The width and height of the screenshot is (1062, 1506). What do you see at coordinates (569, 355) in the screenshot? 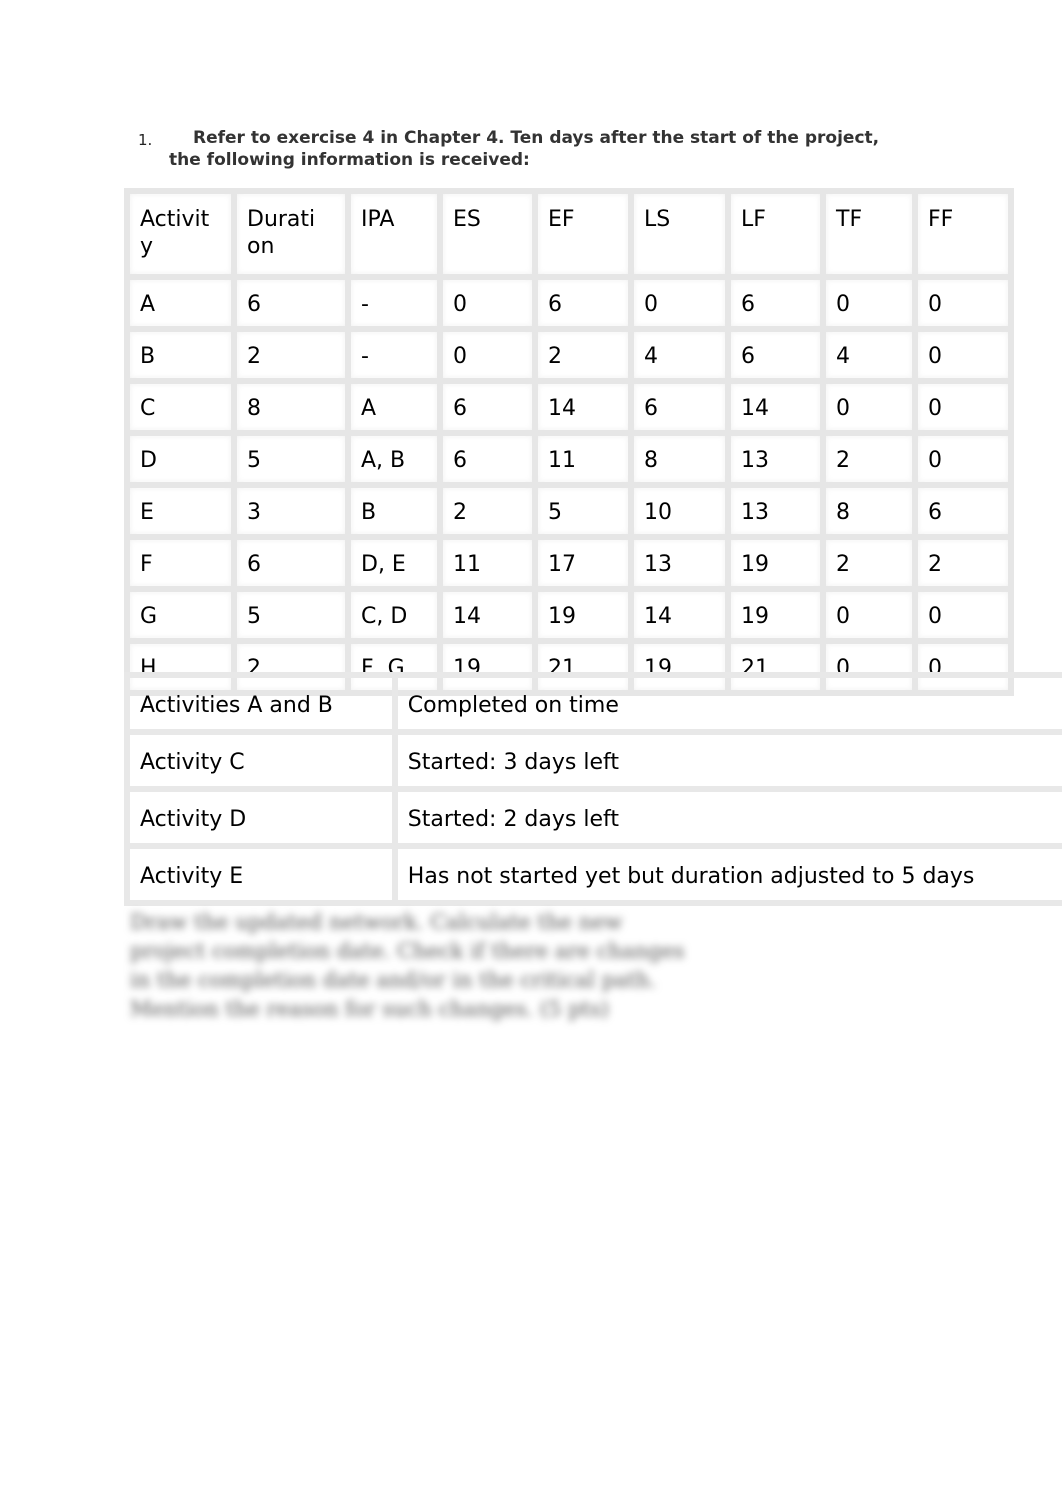
I see `table-row: B2-024640` at bounding box center [569, 355].